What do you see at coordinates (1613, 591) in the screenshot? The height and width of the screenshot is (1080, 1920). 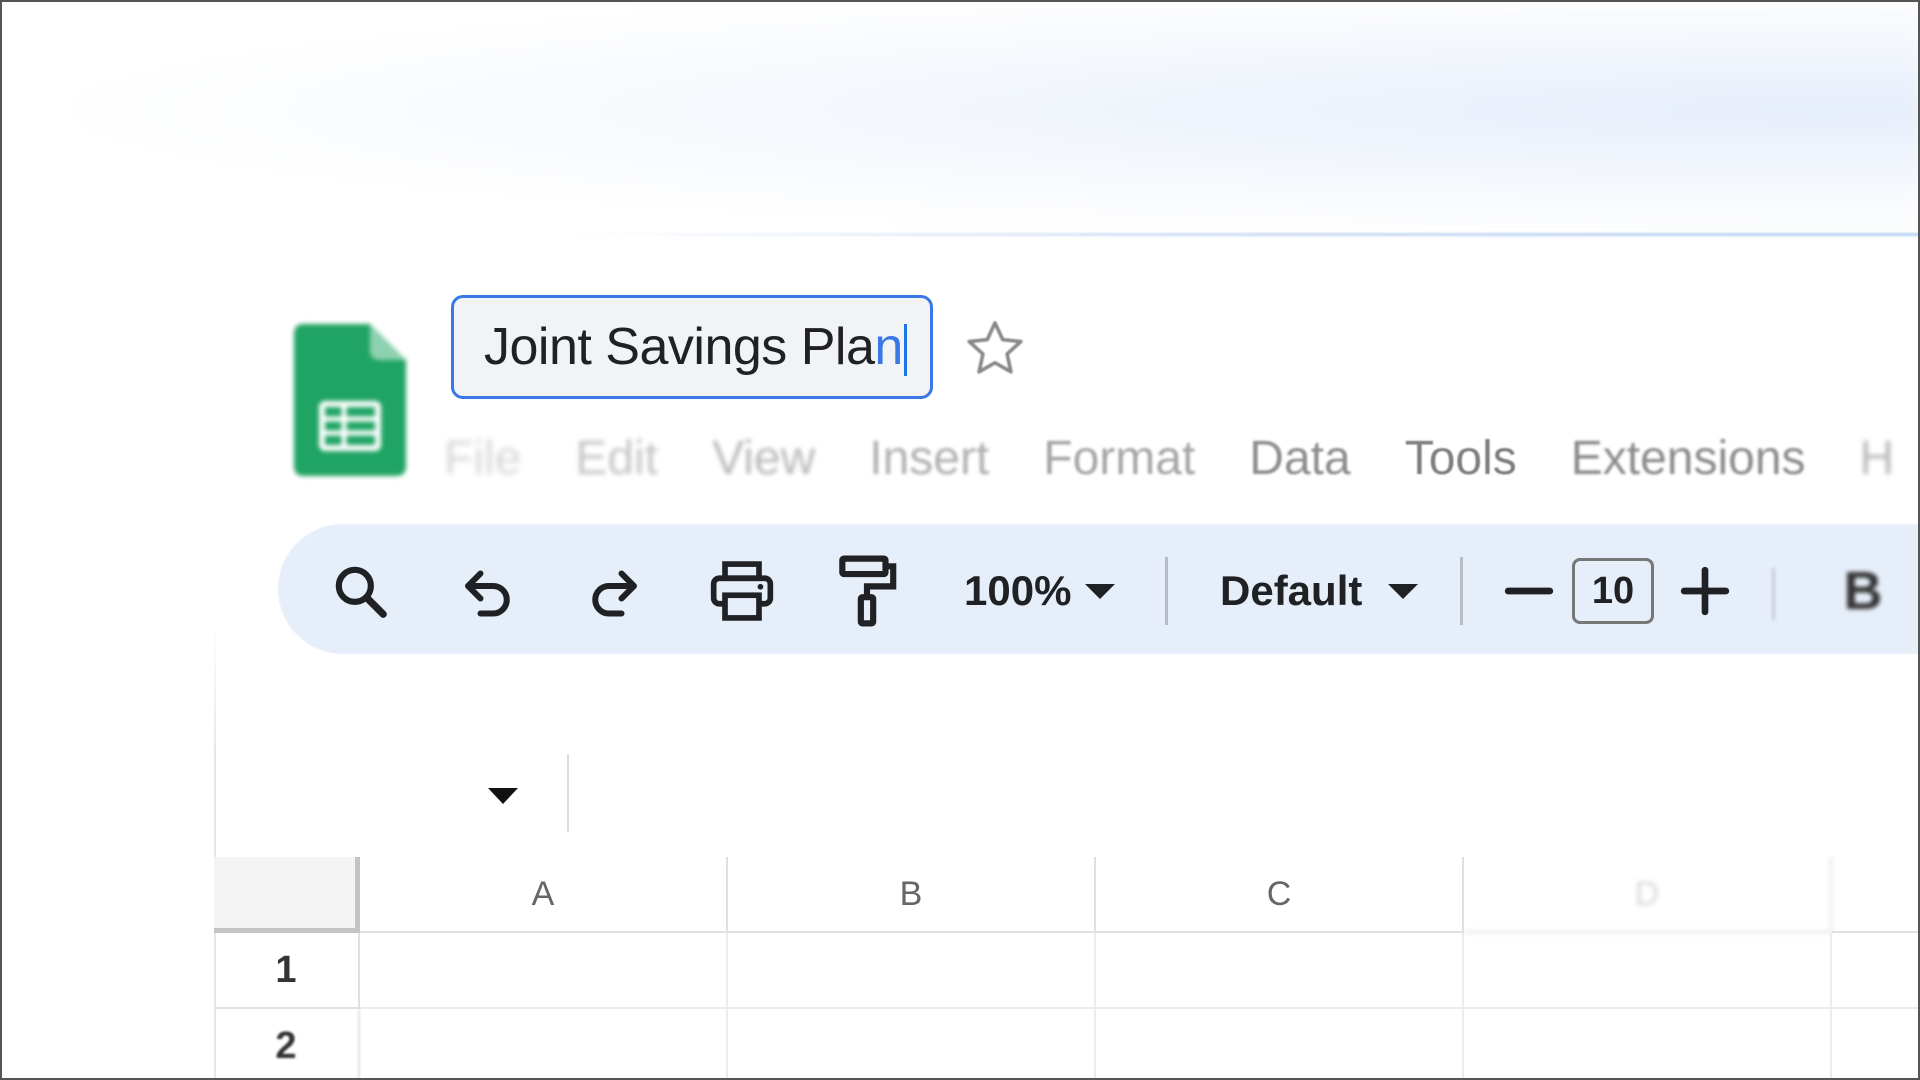 I see `font-size-input: 10` at bounding box center [1613, 591].